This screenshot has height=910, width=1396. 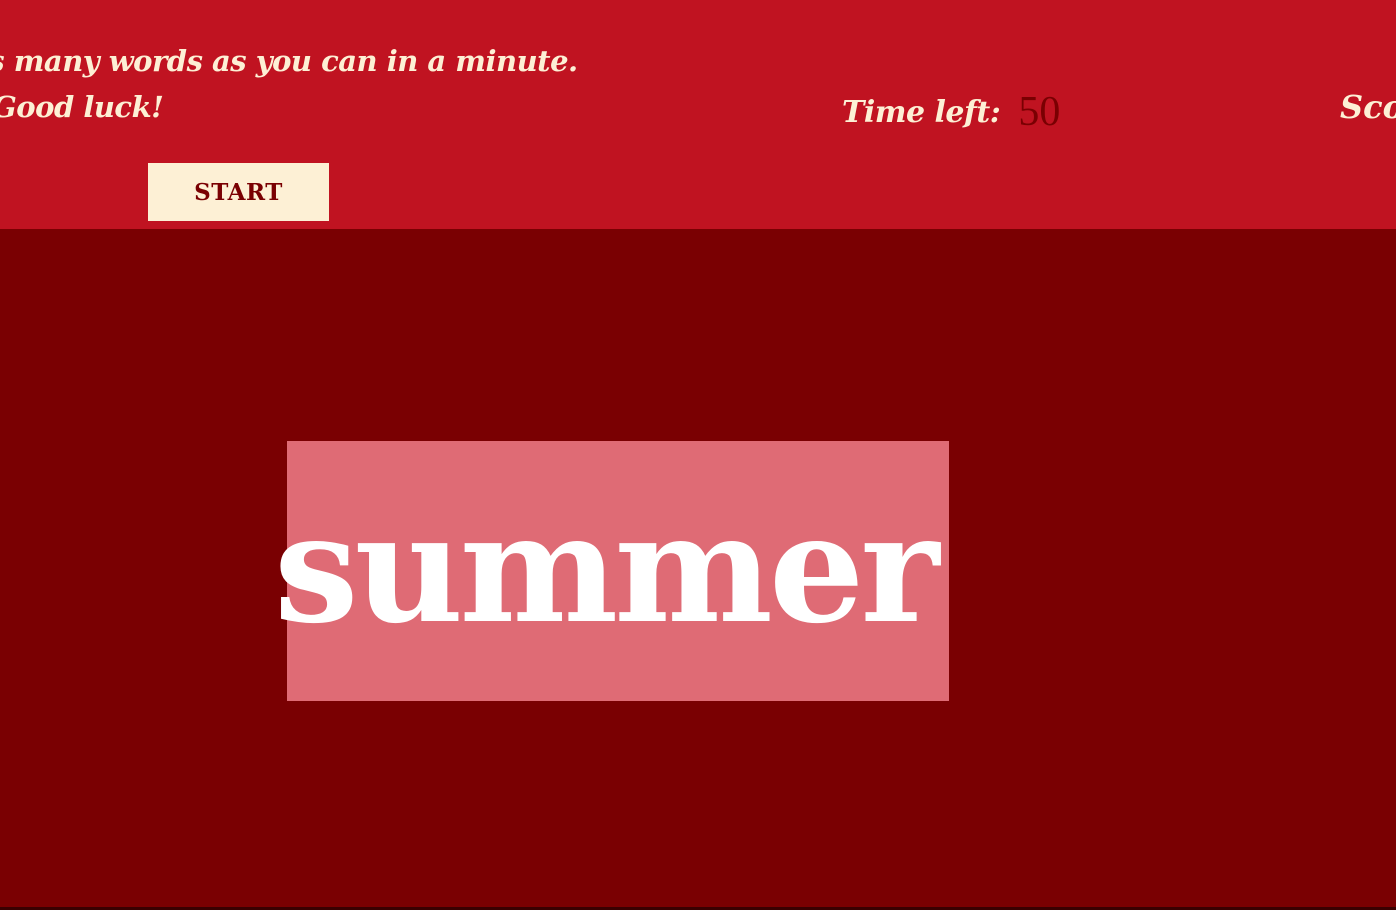 I want to click on timer-value: 50, so click(x=1039, y=112).